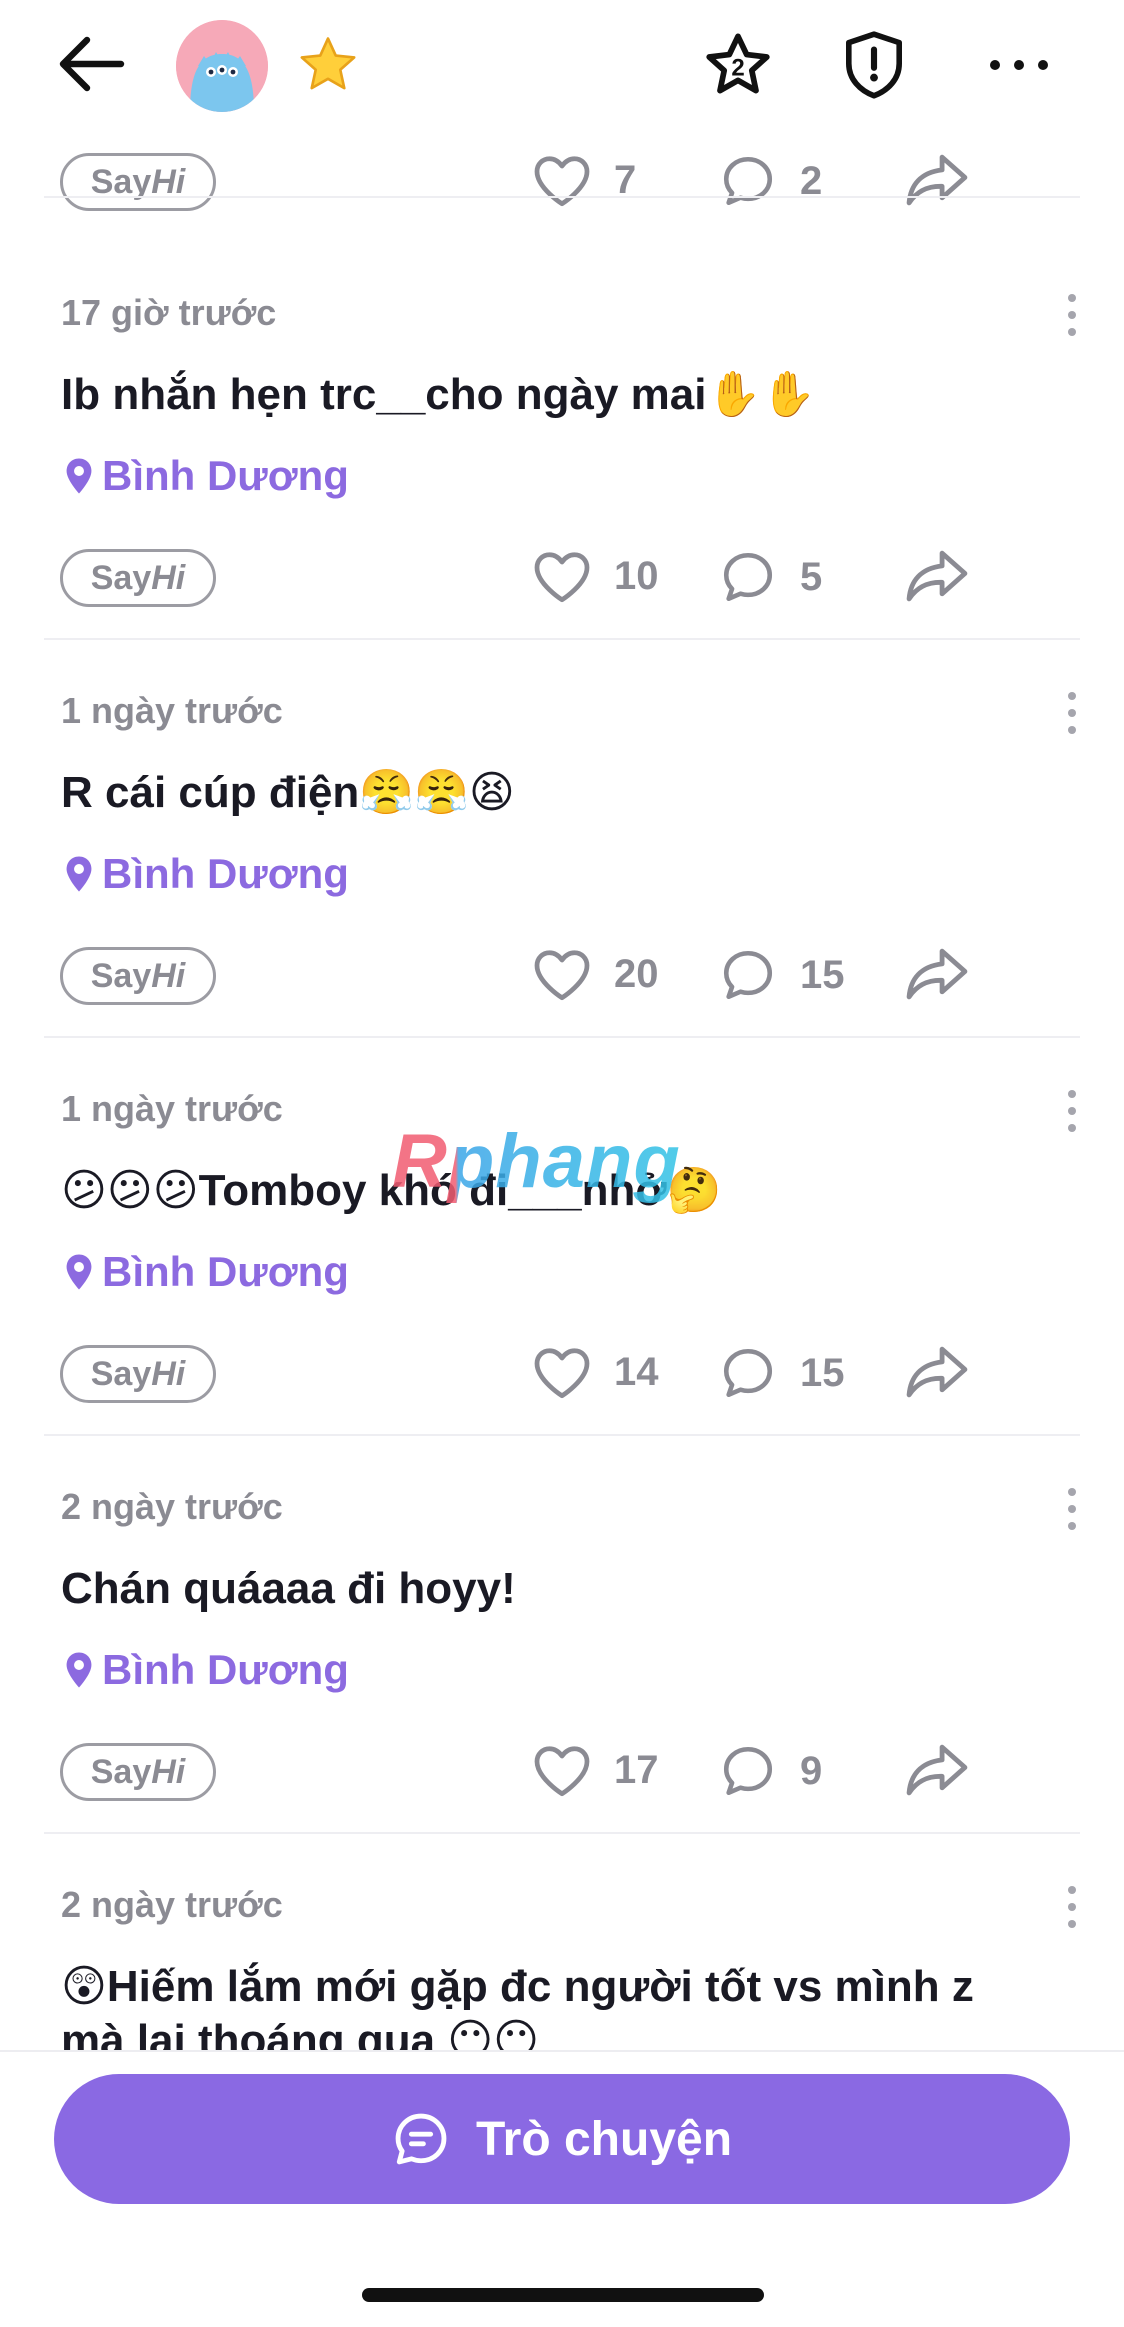  What do you see at coordinates (562, 65) in the screenshot?
I see `top-bar: 2` at bounding box center [562, 65].